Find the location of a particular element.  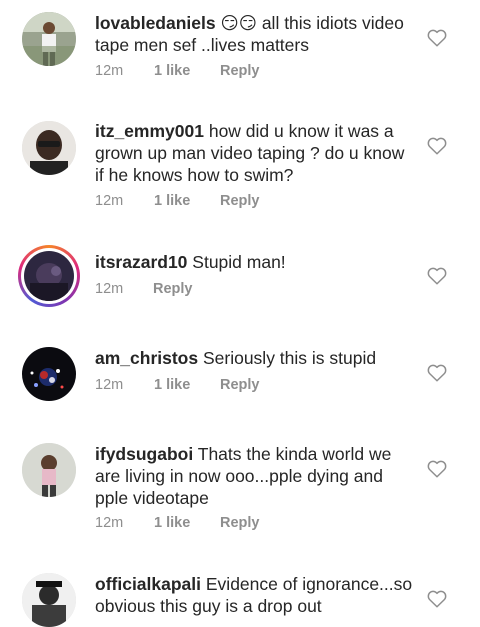

comment-text-block: am_christos Seriously this is stupid is located at coordinates (254, 358).